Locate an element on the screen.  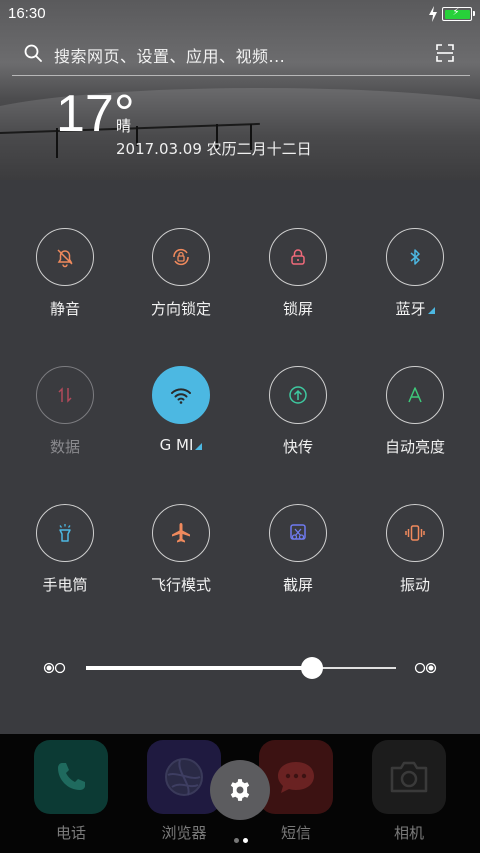
app-phone: 电话 is located at coordinates (71, 791).